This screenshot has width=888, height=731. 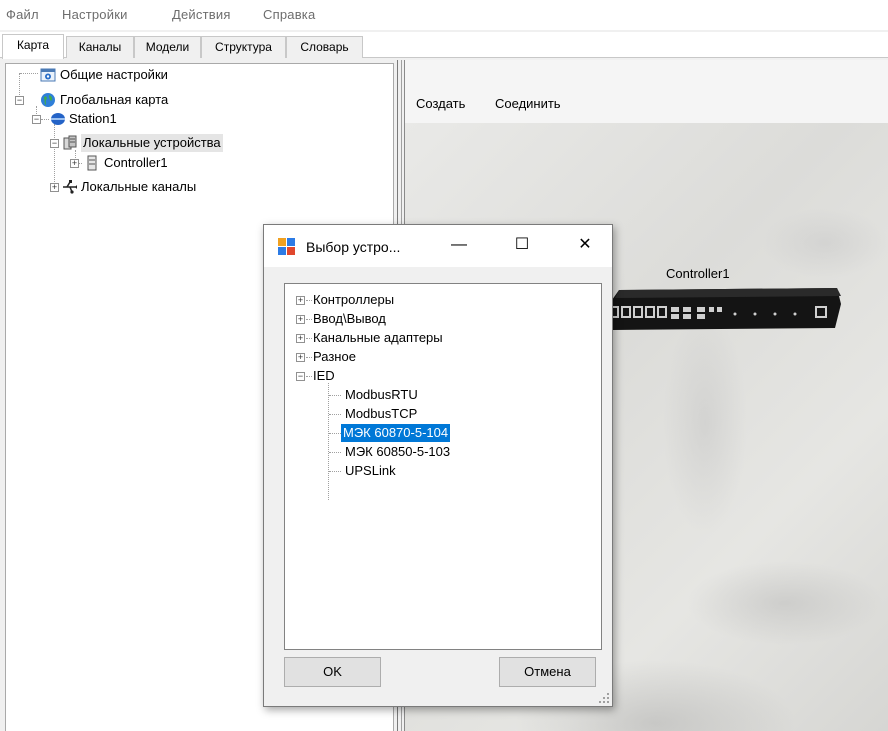 I want to click on usb-icon, so click(x=70, y=187).